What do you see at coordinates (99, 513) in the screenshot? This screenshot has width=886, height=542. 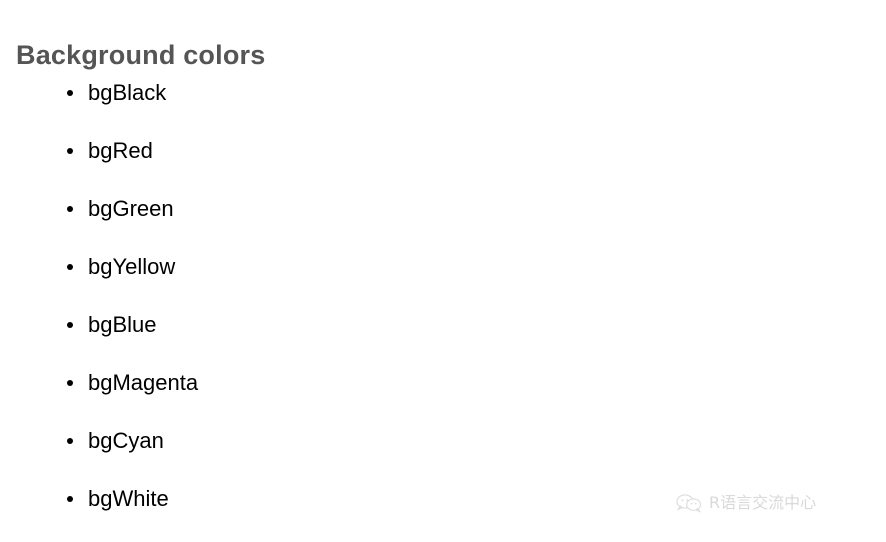 I see `list-item: bgWhite` at bounding box center [99, 513].